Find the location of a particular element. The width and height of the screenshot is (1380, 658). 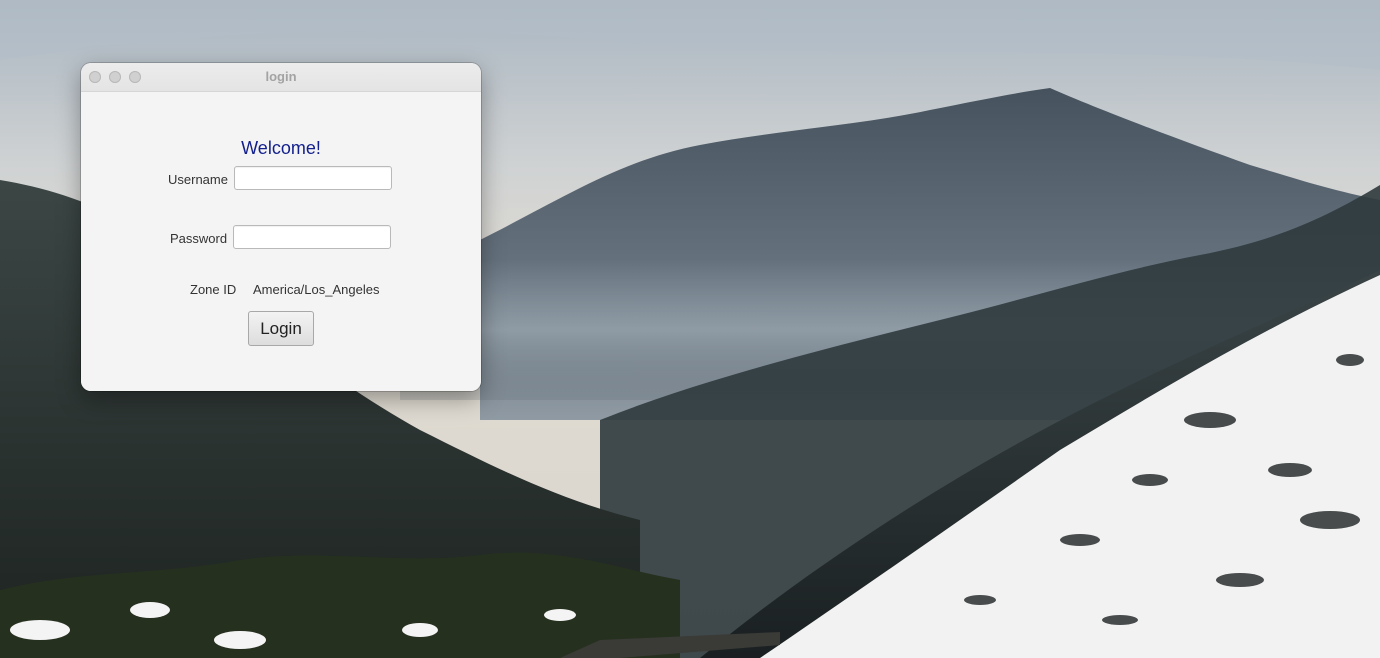

window-title: login is located at coordinates (281, 76).